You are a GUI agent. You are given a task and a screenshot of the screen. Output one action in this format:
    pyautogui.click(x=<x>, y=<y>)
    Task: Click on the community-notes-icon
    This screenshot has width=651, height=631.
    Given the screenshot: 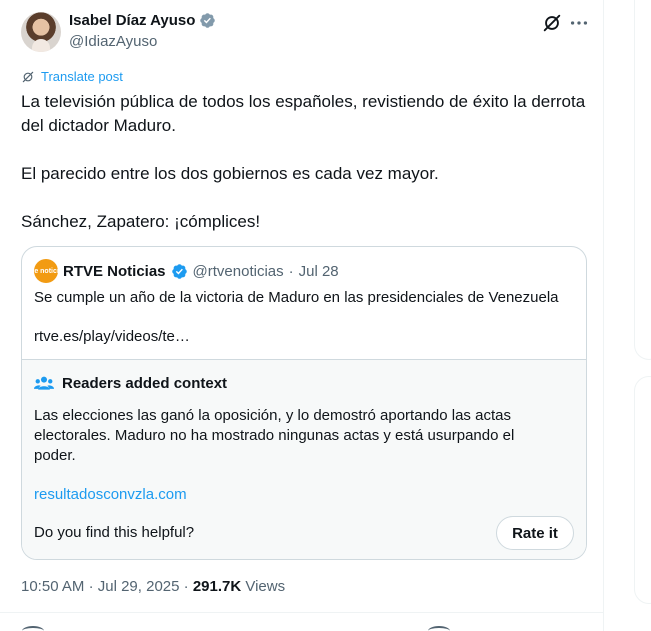 What is the action you would take?
    pyautogui.click(x=44, y=383)
    